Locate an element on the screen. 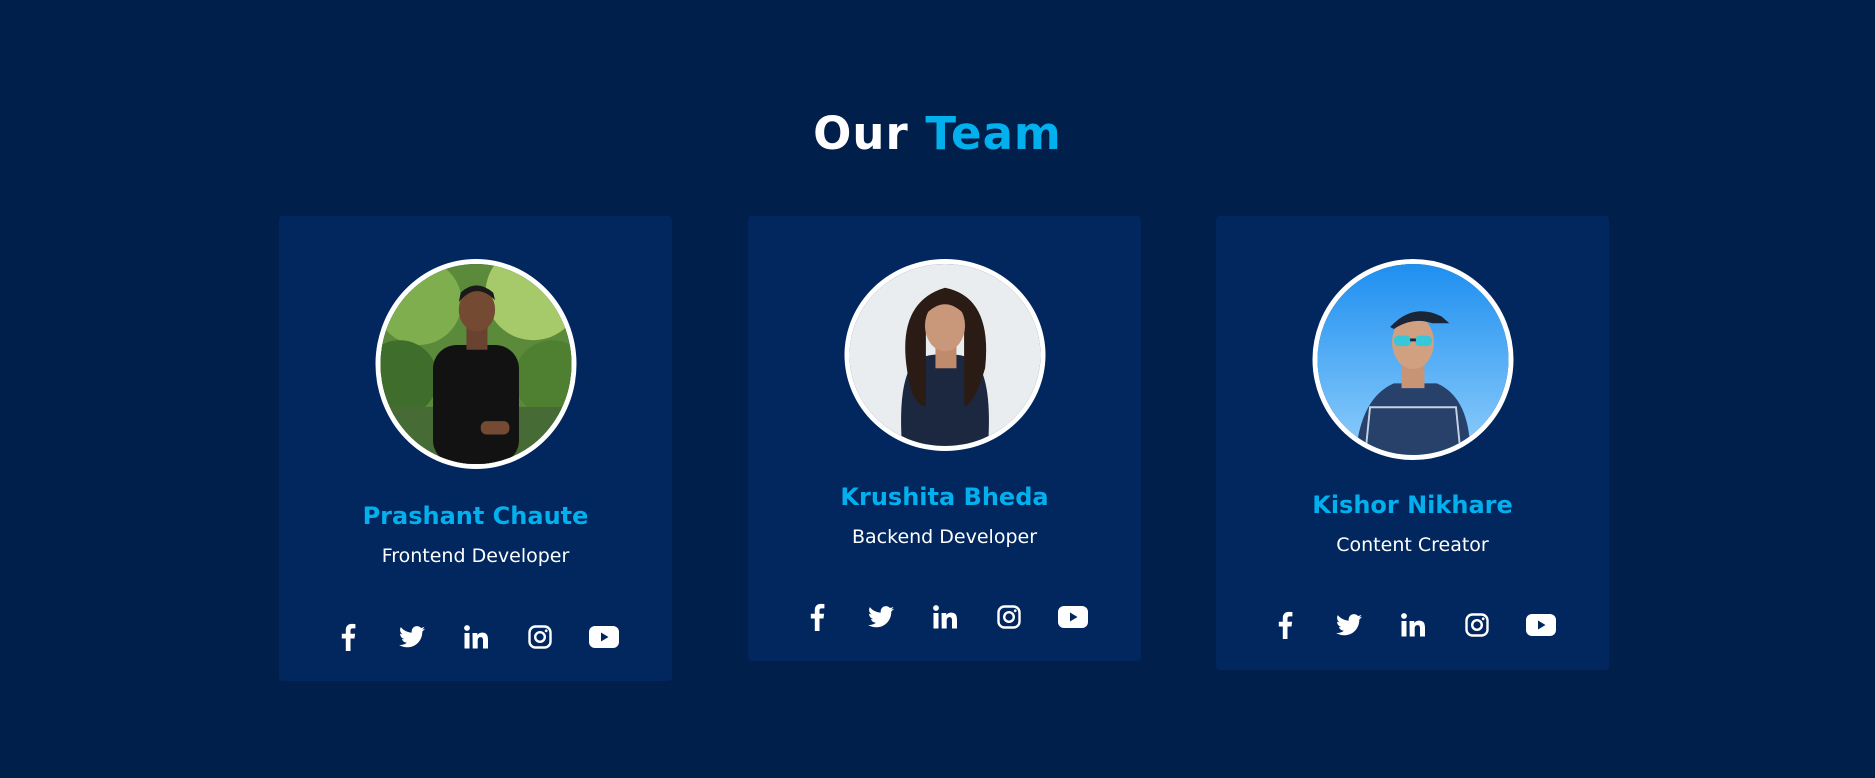 The width and height of the screenshot is (1875, 778). member-role: Content Creator is located at coordinates (1412, 545).